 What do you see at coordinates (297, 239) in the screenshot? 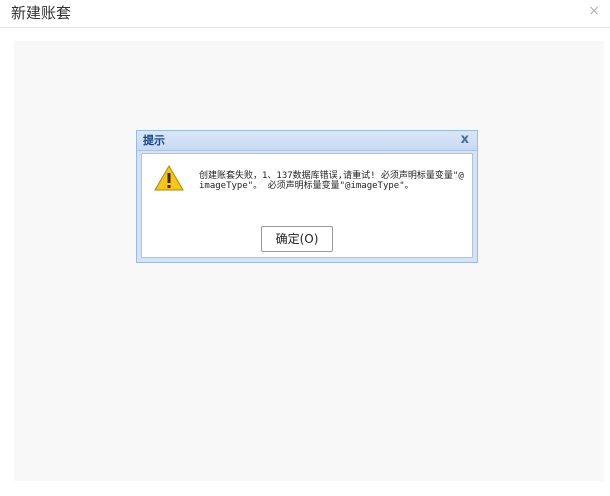
I see `ok-button: 确定(O)` at bounding box center [297, 239].